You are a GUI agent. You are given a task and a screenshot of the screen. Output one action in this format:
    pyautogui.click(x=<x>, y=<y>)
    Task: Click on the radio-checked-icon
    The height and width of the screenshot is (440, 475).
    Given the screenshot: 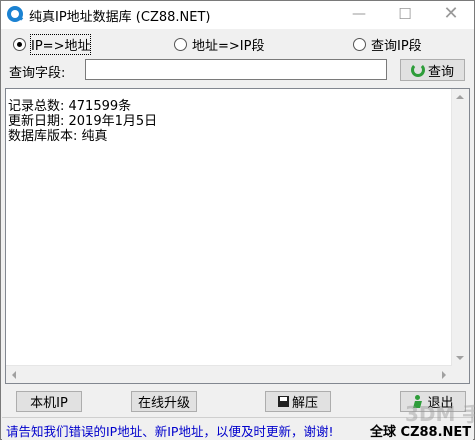 What is the action you would take?
    pyautogui.click(x=19, y=44)
    